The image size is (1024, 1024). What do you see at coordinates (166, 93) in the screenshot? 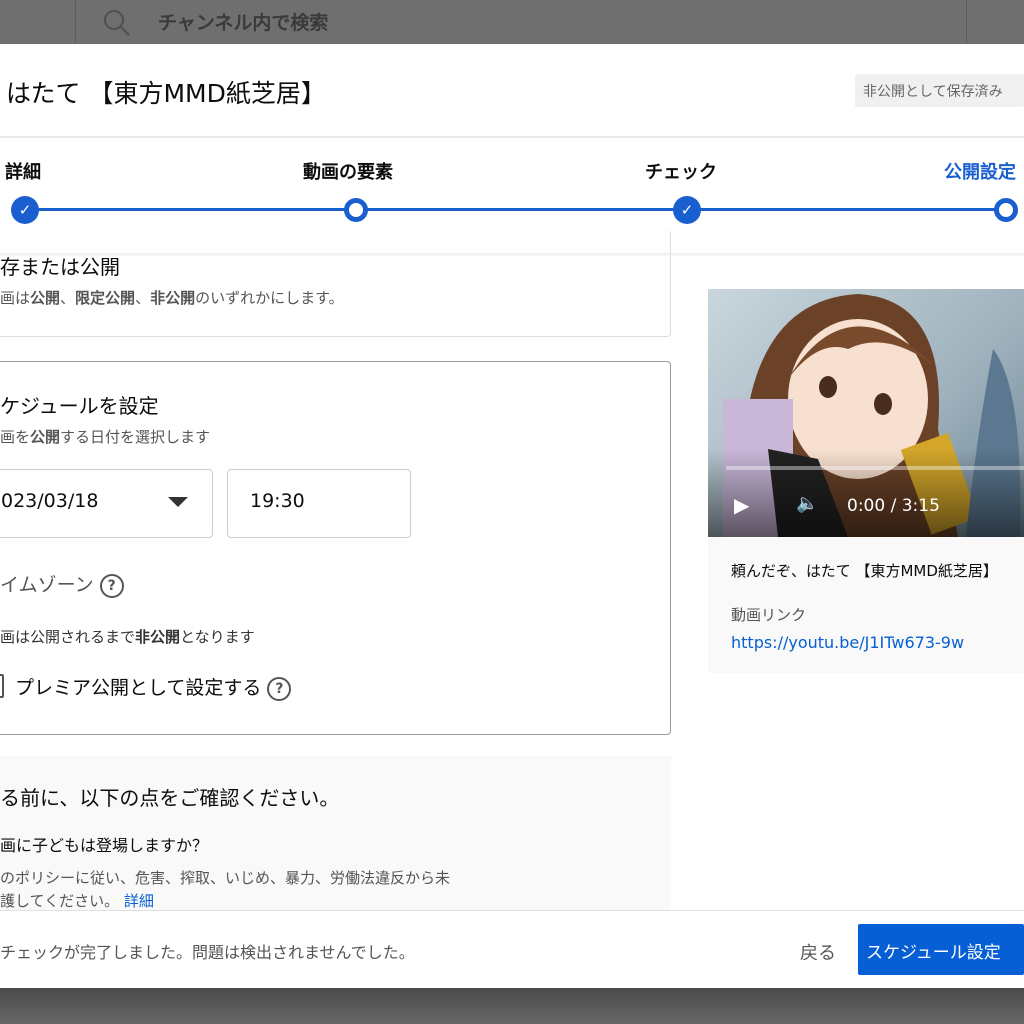
I see `dialog-title: はたて 【東方MMD紙芝居】` at bounding box center [166, 93].